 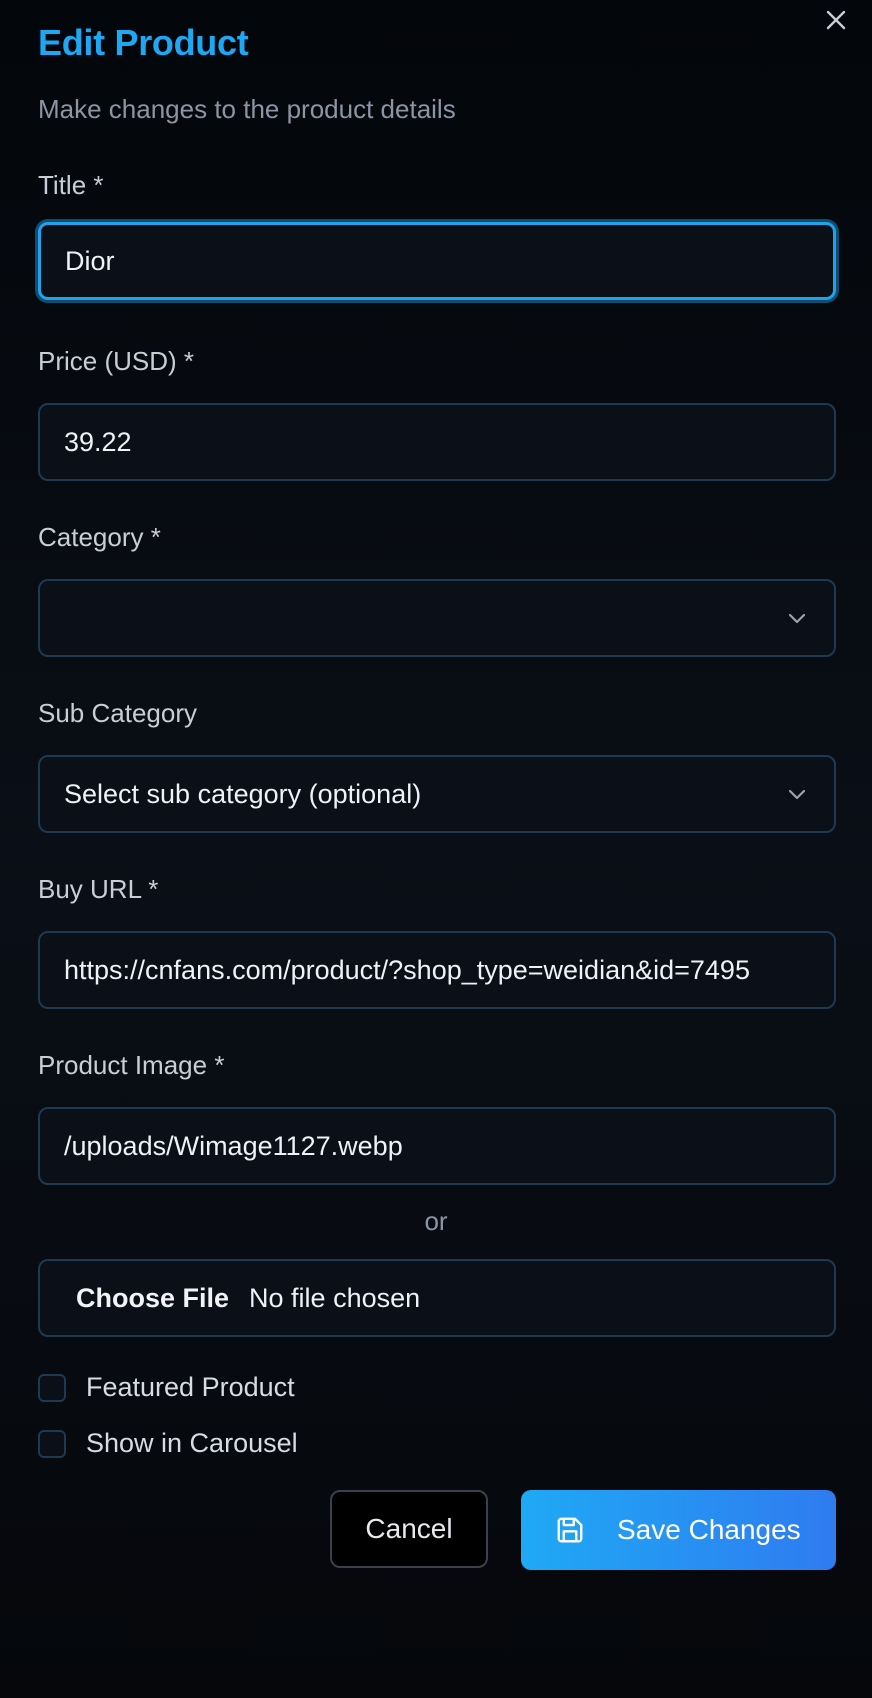 I want to click on title-input-value: Dior, so click(x=90, y=260).